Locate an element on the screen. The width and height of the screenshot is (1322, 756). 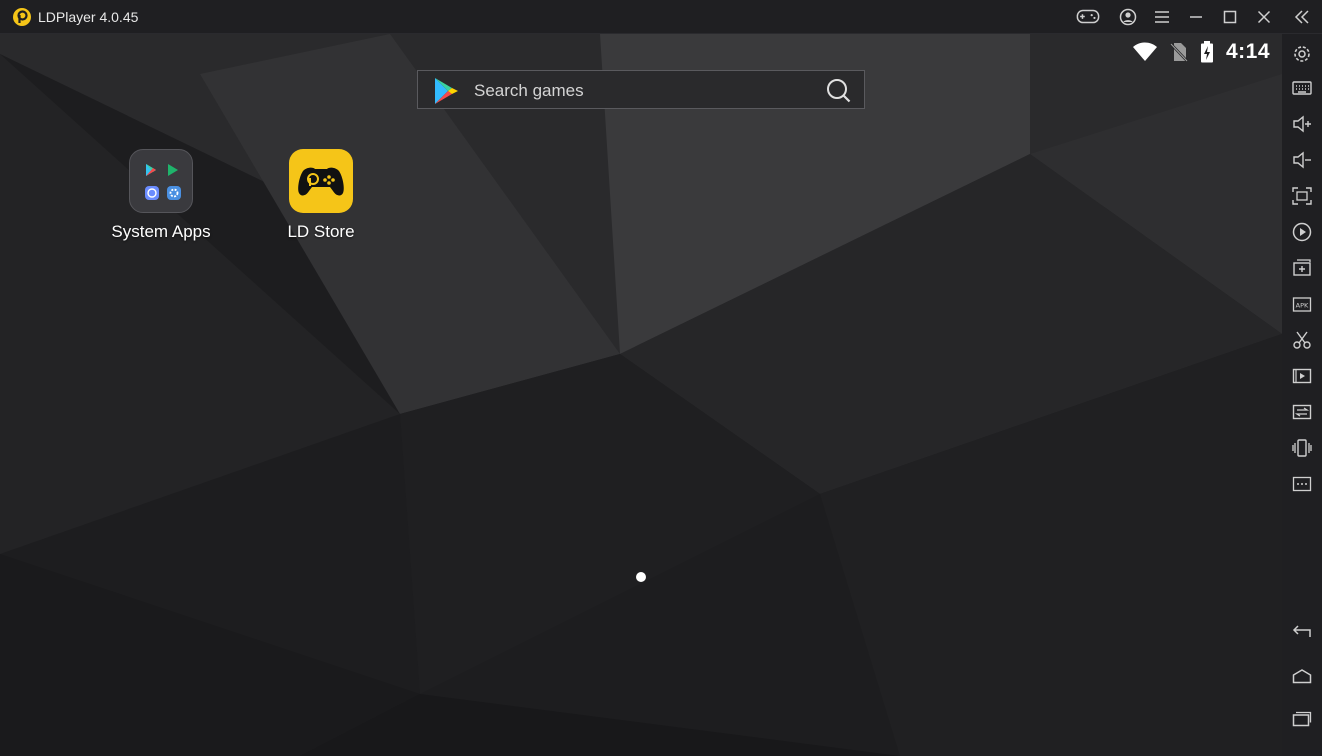
minimize-icon is located at coordinates (1196, 17).